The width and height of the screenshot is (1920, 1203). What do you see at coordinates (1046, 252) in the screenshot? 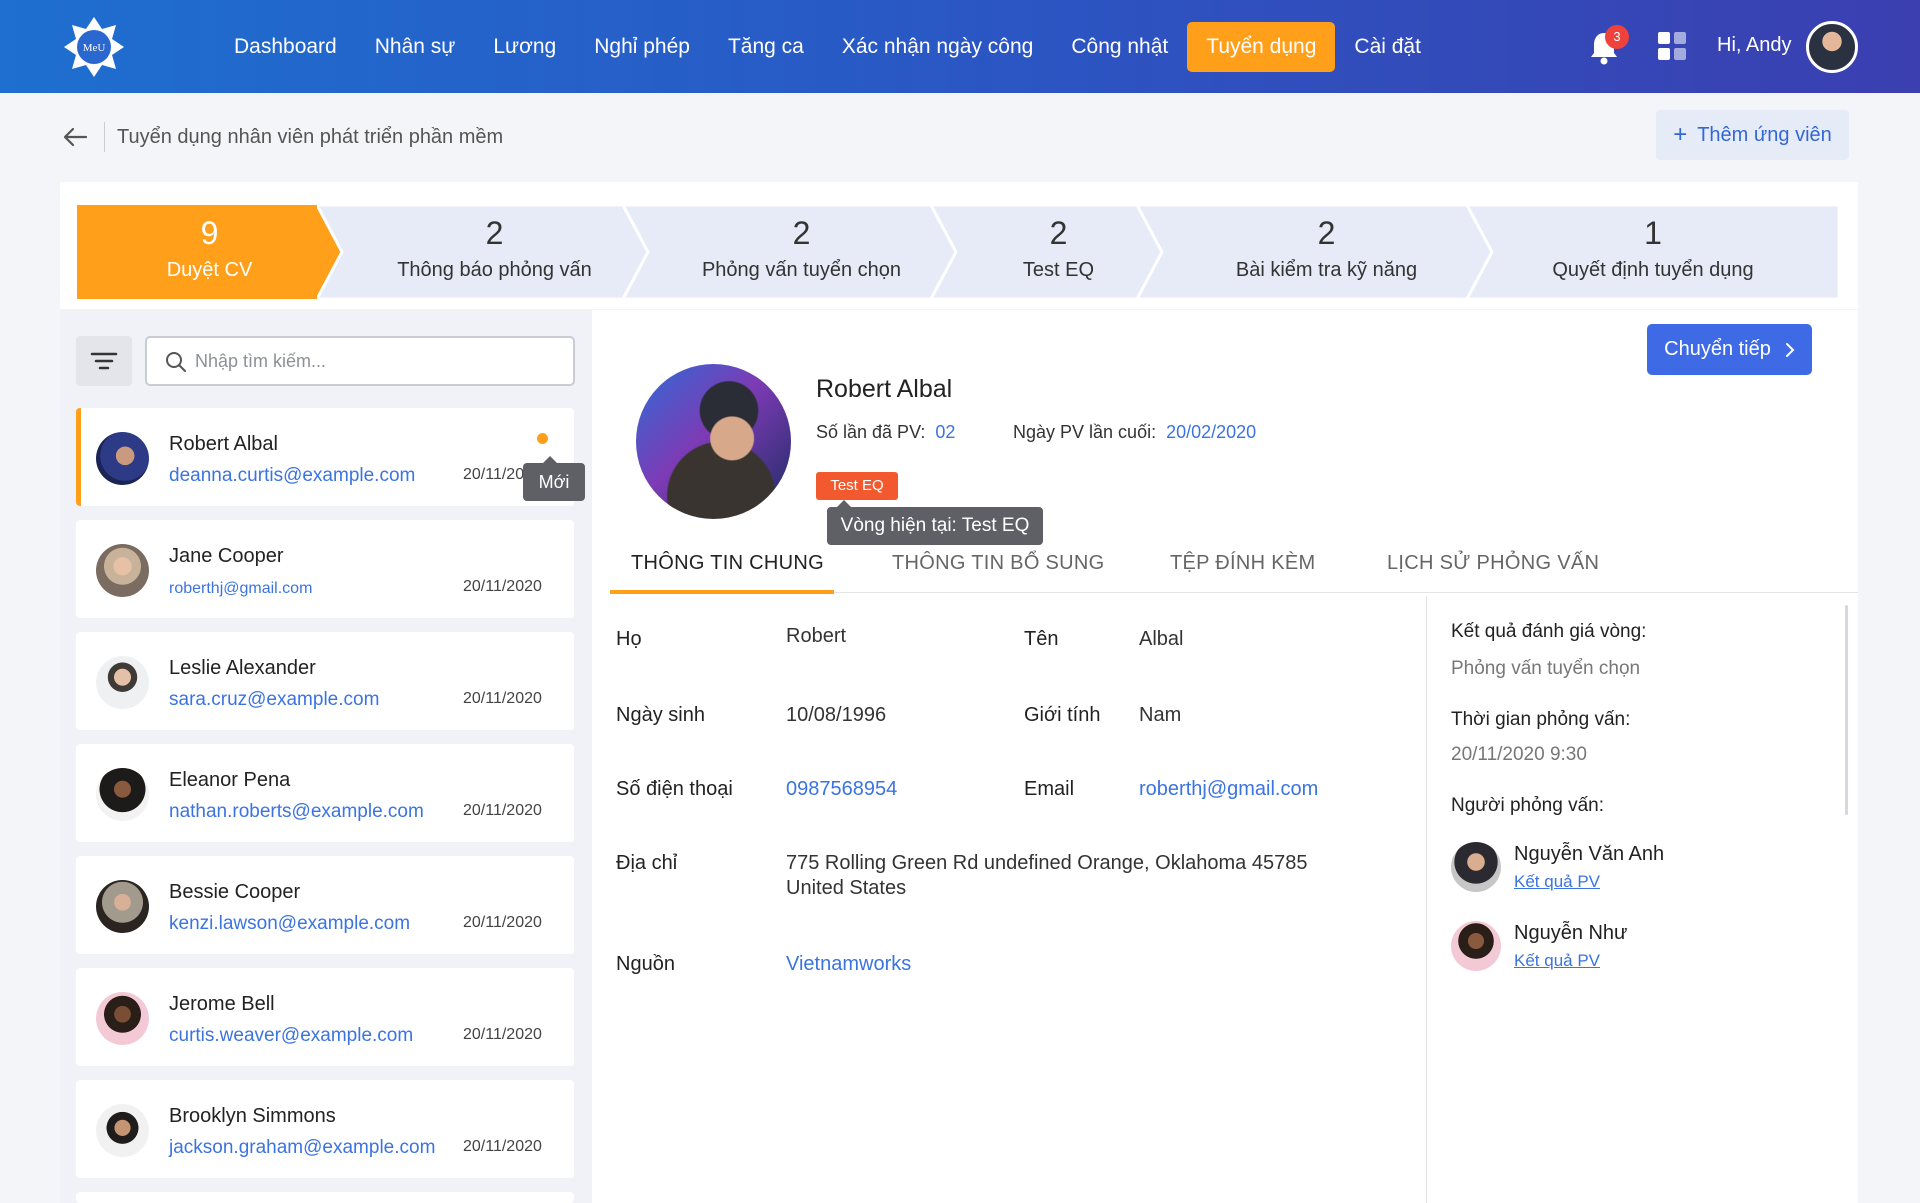
I see `stage-test-eq: 2 Test EQ` at bounding box center [1046, 252].